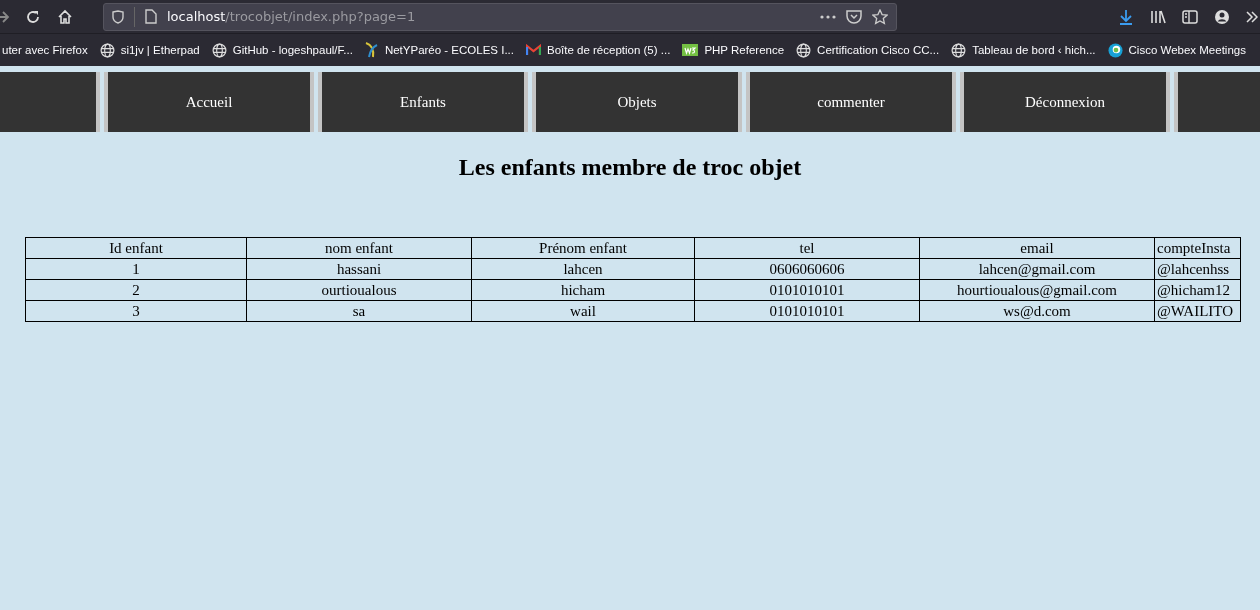  I want to click on forward-icon, so click(5, 16).